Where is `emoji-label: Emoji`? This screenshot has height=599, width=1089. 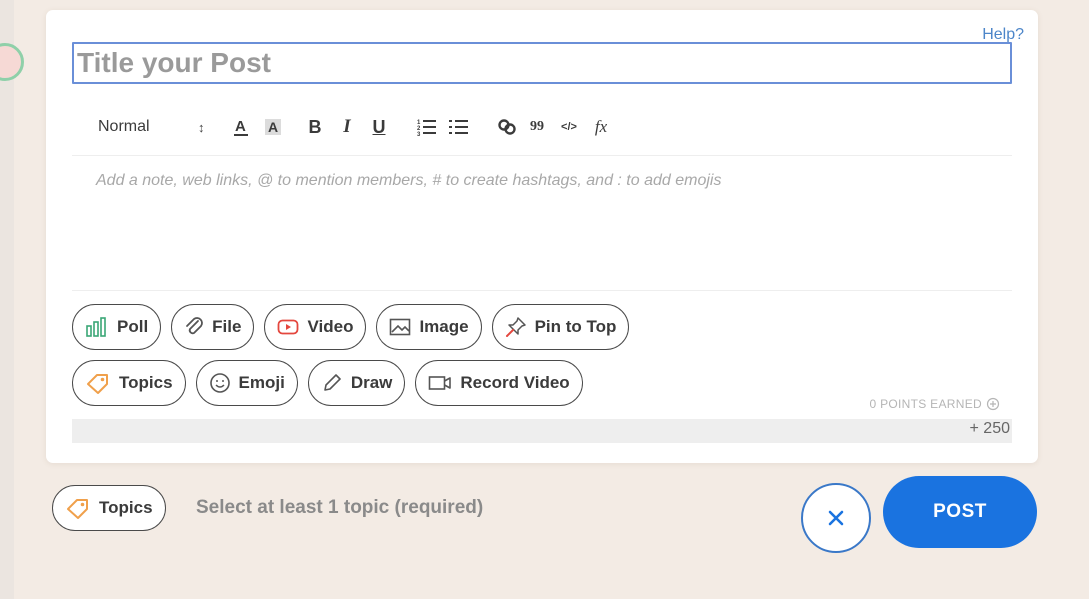 emoji-label: Emoji is located at coordinates (261, 382).